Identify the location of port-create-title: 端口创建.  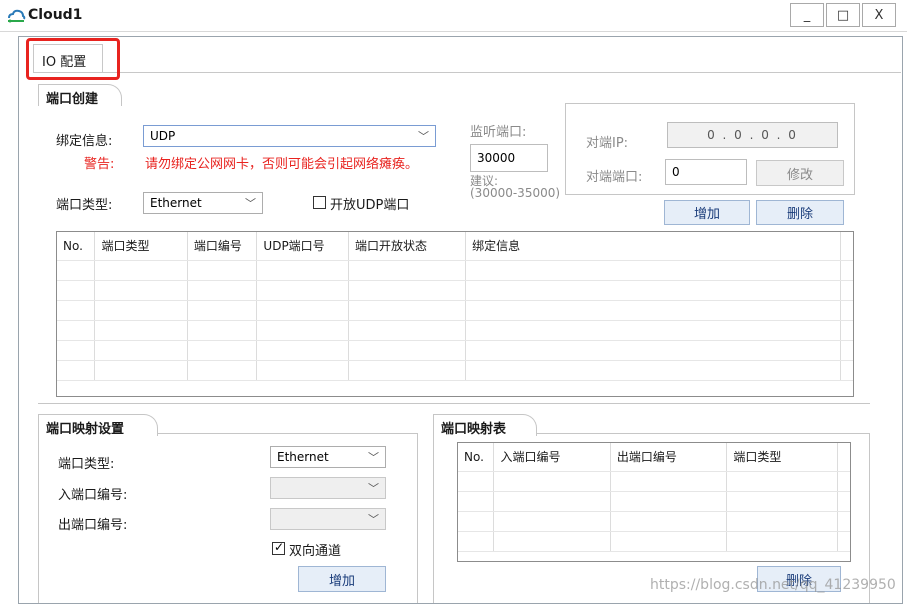
(72, 99).